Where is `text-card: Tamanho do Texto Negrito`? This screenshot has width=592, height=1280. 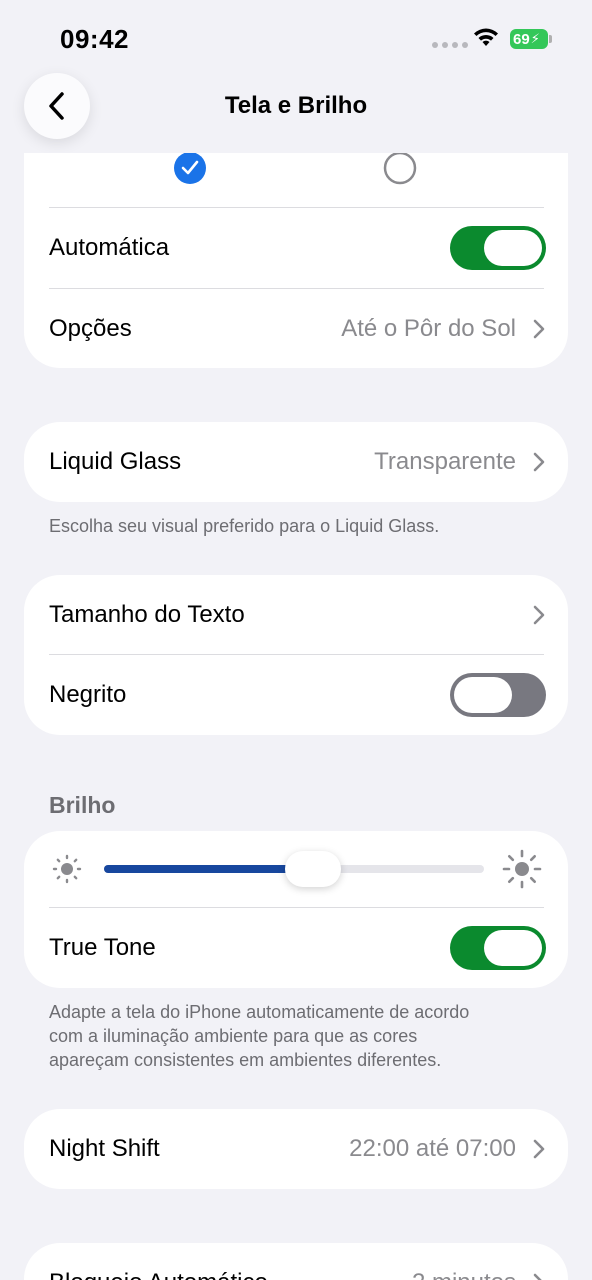 text-card: Tamanho do Texto Negrito is located at coordinates (296, 655).